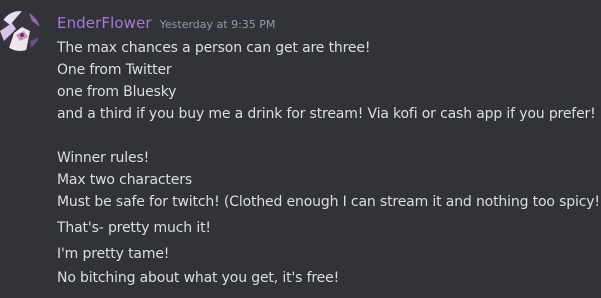 This screenshot has height=298, width=601. Describe the element at coordinates (218, 24) in the screenshot. I see `timestamp: Yesterday at 9:35 PM` at that location.